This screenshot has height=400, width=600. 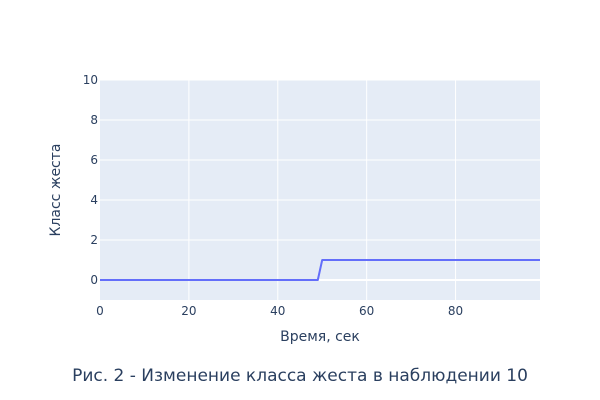 What do you see at coordinates (366, 311) in the screenshot?
I see `x-tick-label: 60` at bounding box center [366, 311].